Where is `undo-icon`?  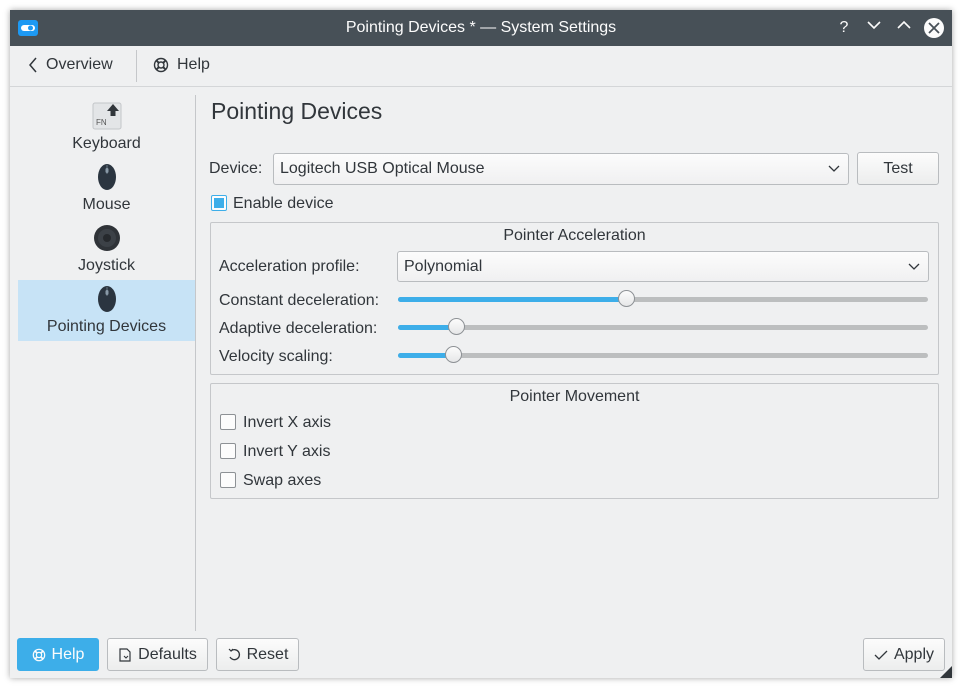 undo-icon is located at coordinates (234, 654).